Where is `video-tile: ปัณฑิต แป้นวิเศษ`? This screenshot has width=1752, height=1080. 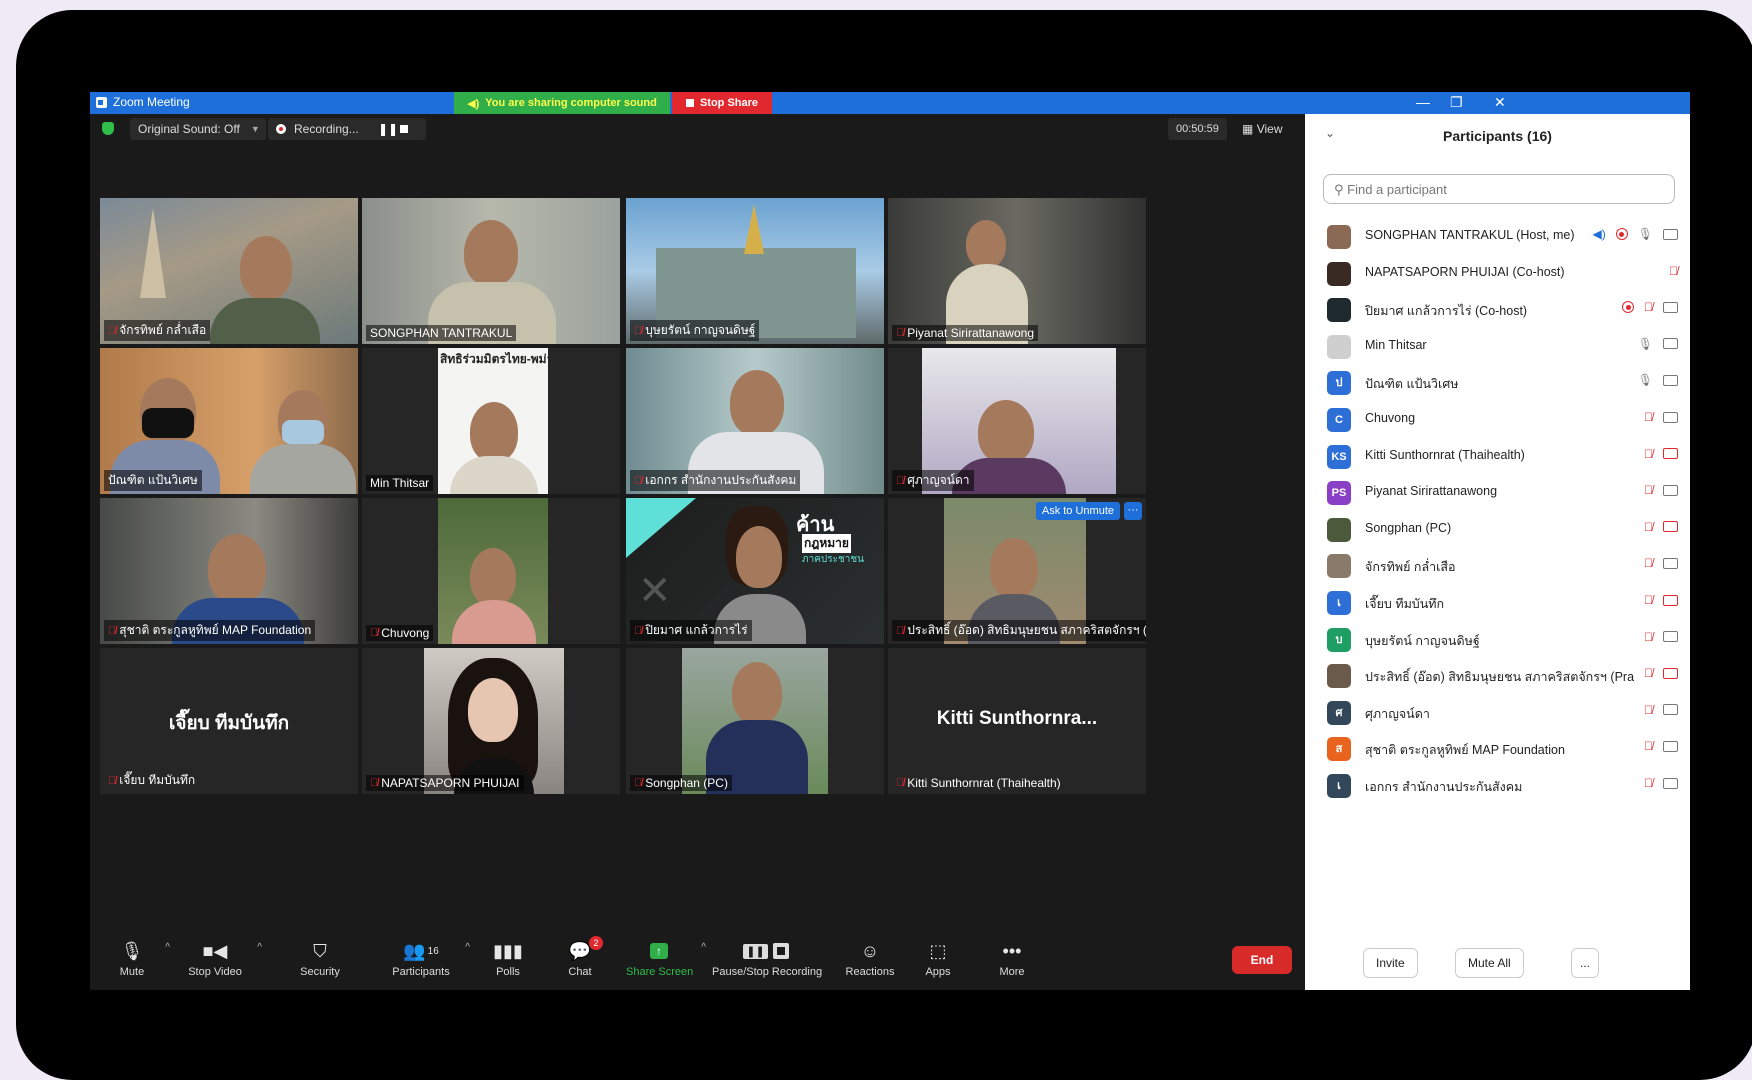 video-tile: ปัณฑิต แป้นวิเศษ is located at coordinates (229, 421).